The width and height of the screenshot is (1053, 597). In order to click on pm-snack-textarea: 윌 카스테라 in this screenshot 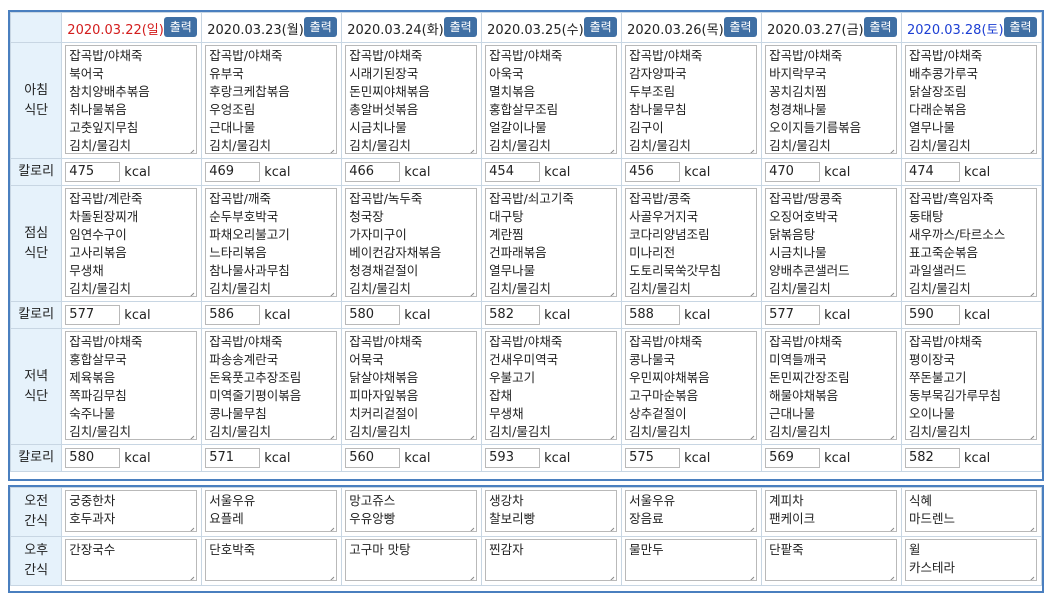, I will do `click(971, 560)`.